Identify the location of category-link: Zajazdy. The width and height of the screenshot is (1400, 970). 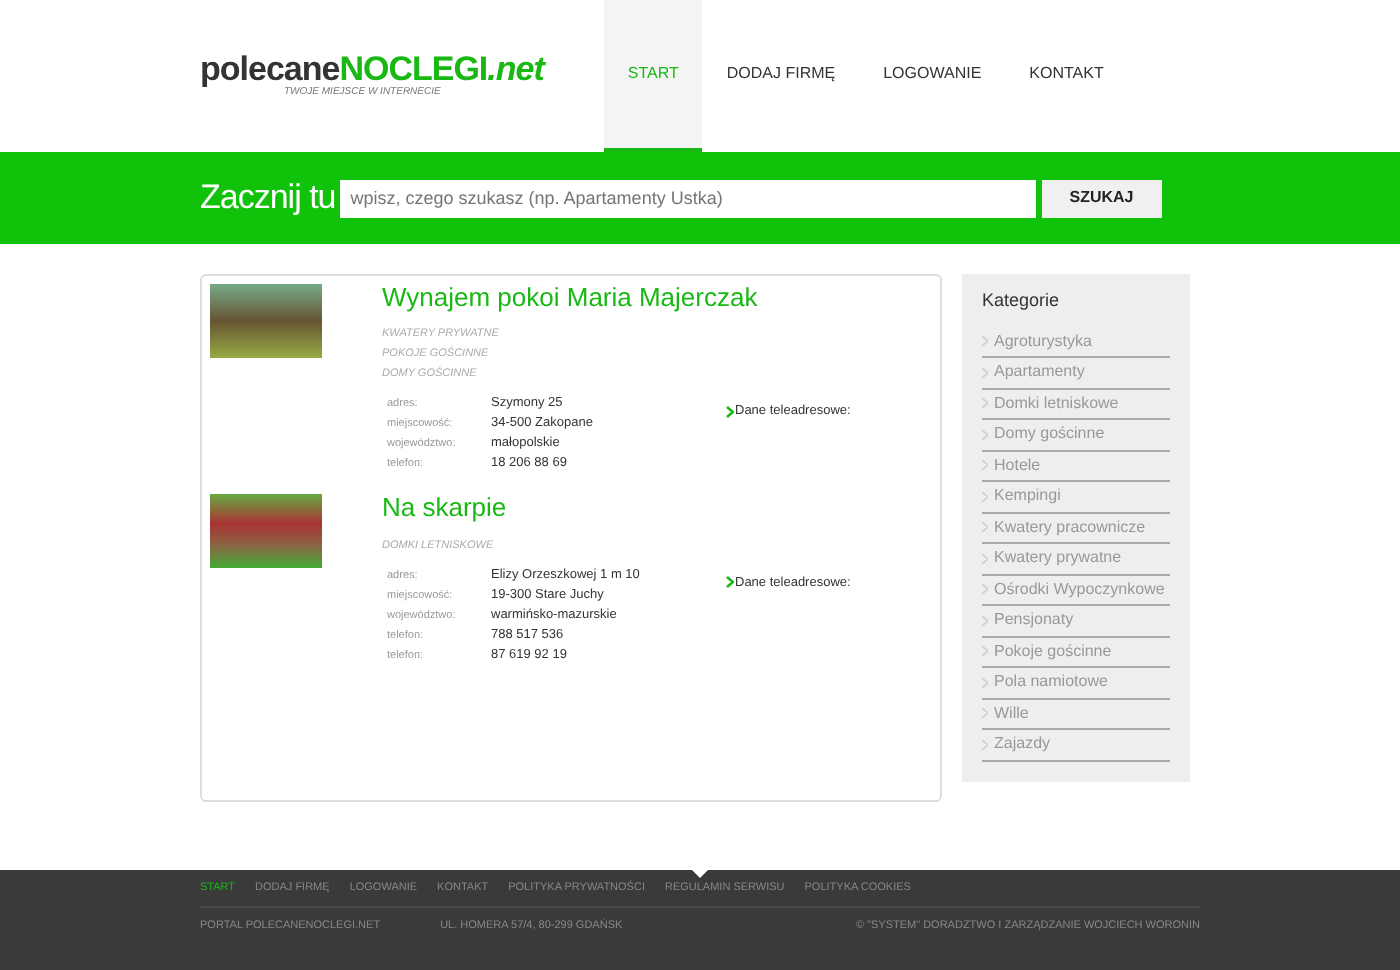
(1076, 746).